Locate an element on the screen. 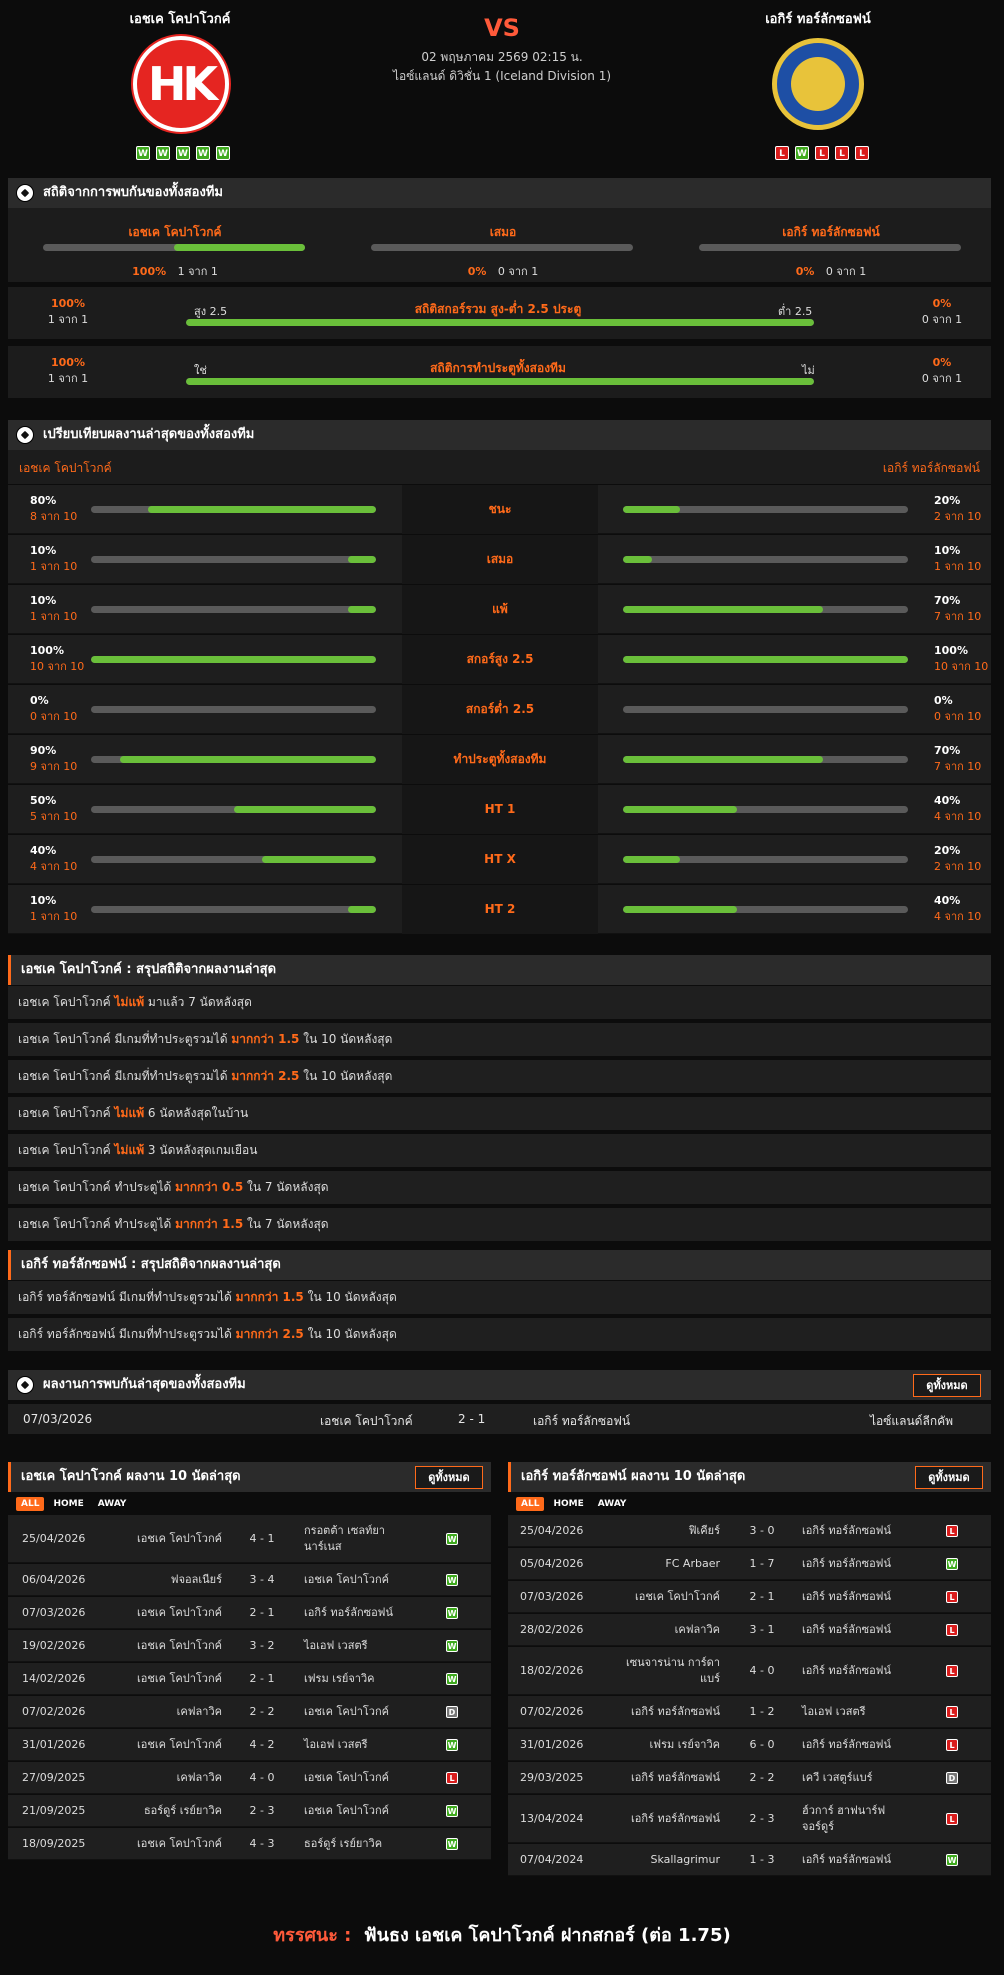  h2h-draw-col: เสมอ 0% 0 จาก 1 is located at coordinates (503, 244).